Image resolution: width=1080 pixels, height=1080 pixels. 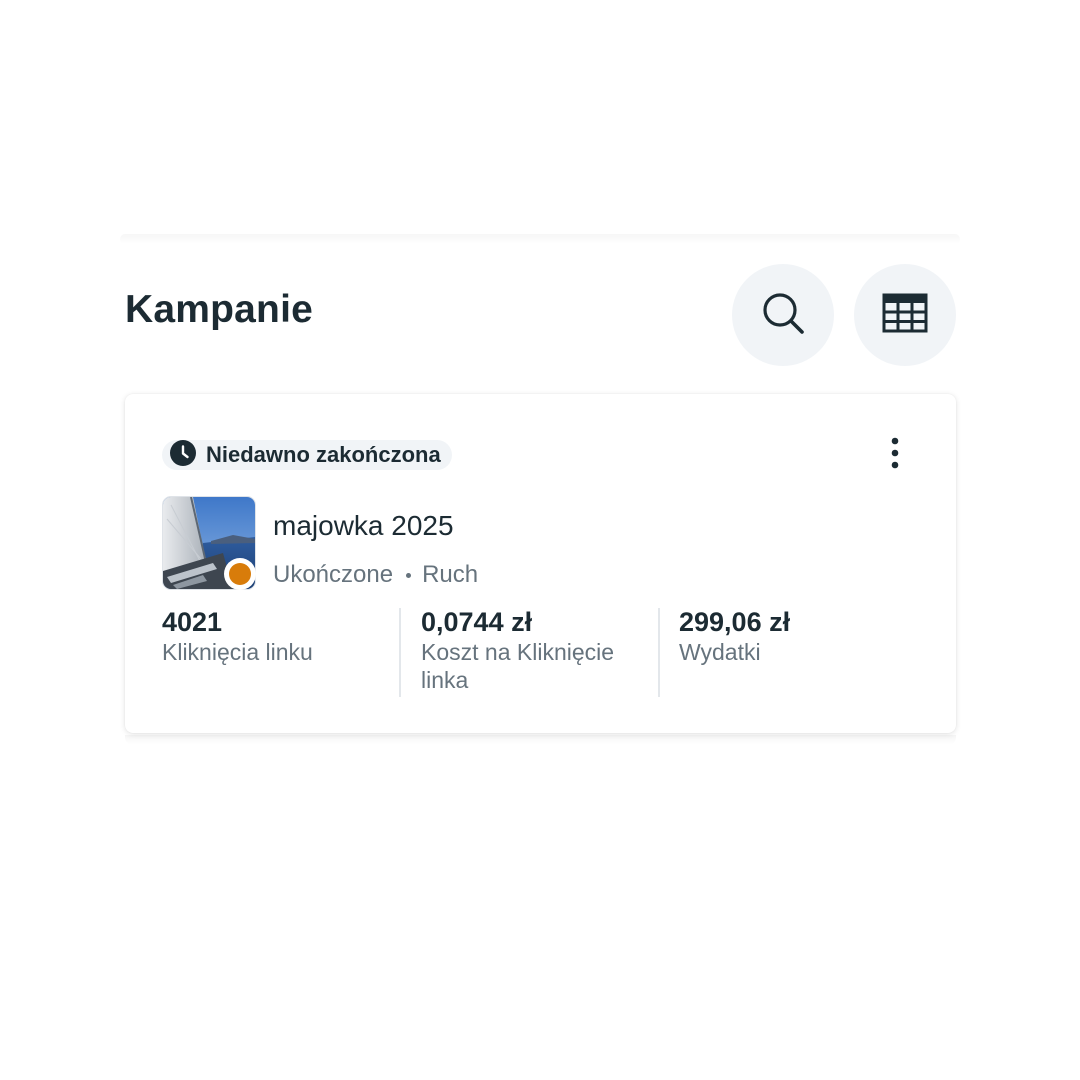 I want to click on campaign-meta: Ukończone Ruch, so click(x=375, y=575).